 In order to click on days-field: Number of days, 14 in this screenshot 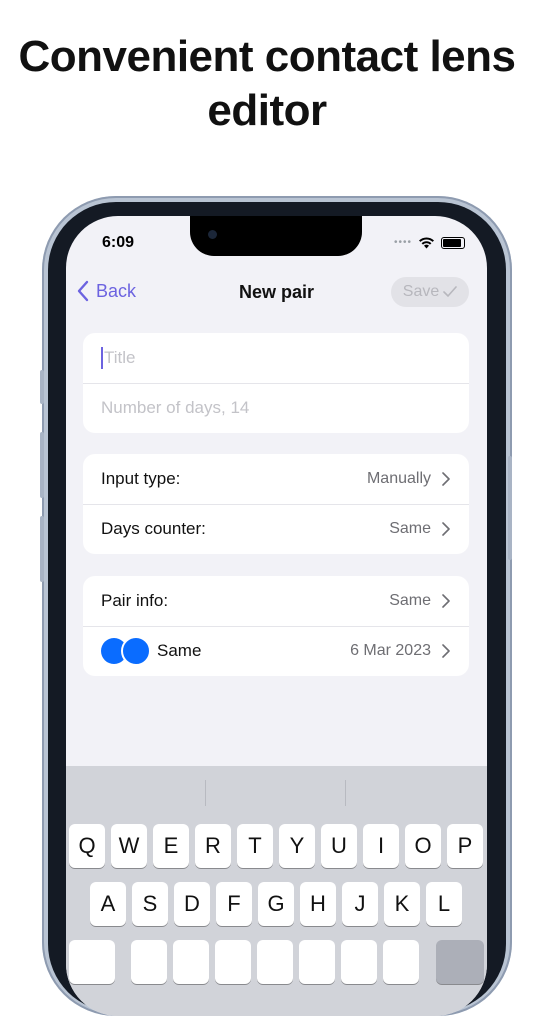, I will do `click(276, 408)`.